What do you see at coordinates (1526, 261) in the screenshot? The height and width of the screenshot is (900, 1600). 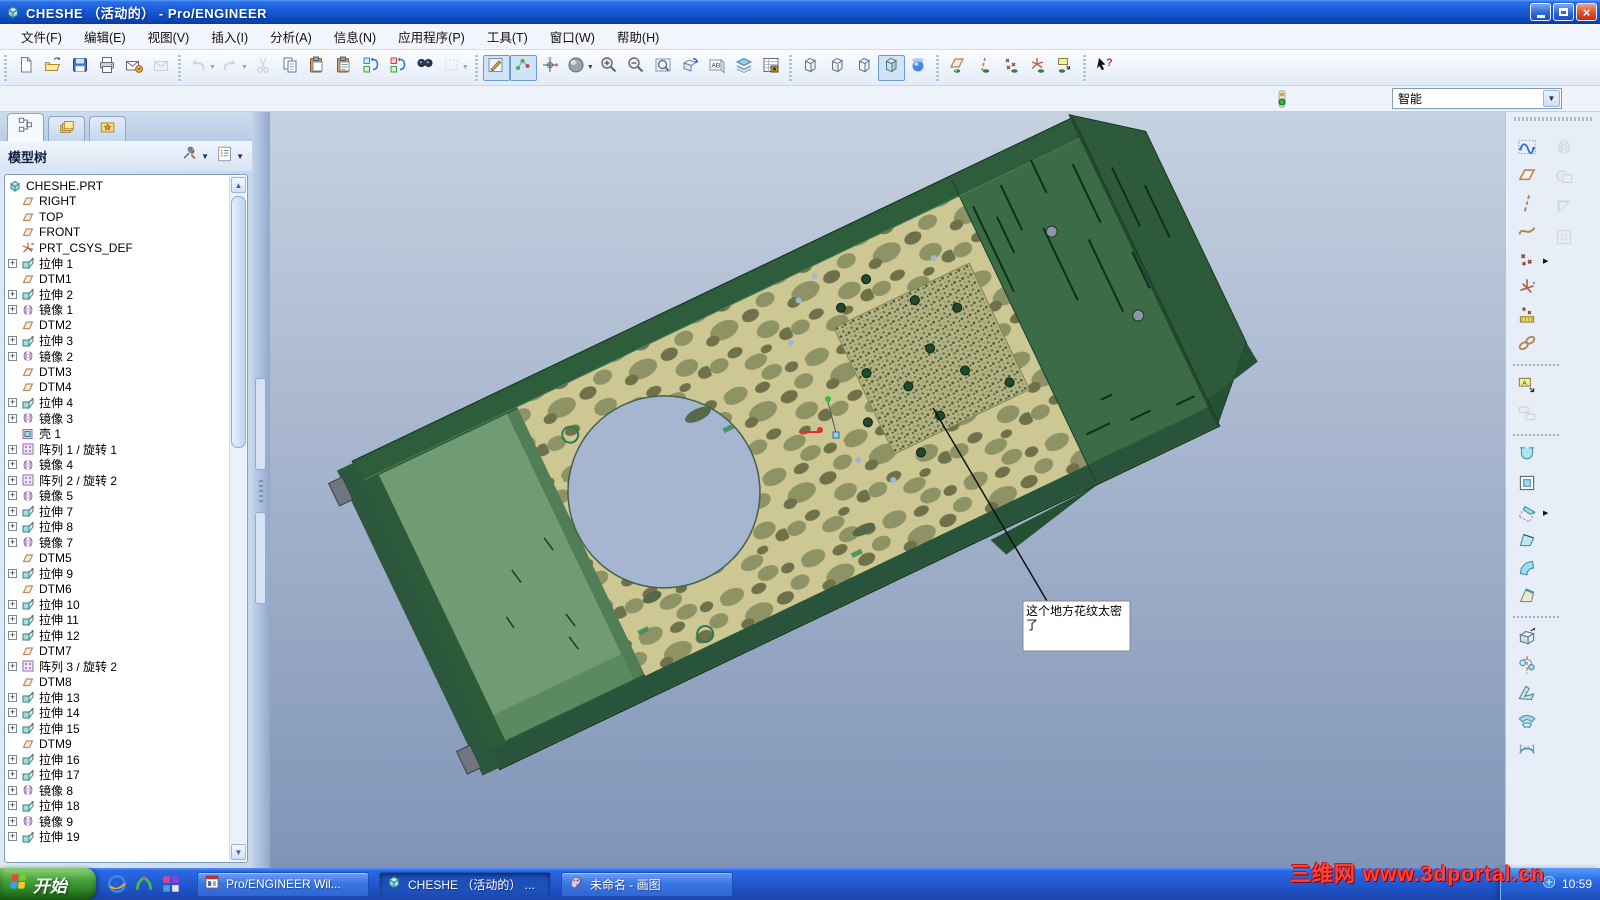 I see `point-tool-button` at bounding box center [1526, 261].